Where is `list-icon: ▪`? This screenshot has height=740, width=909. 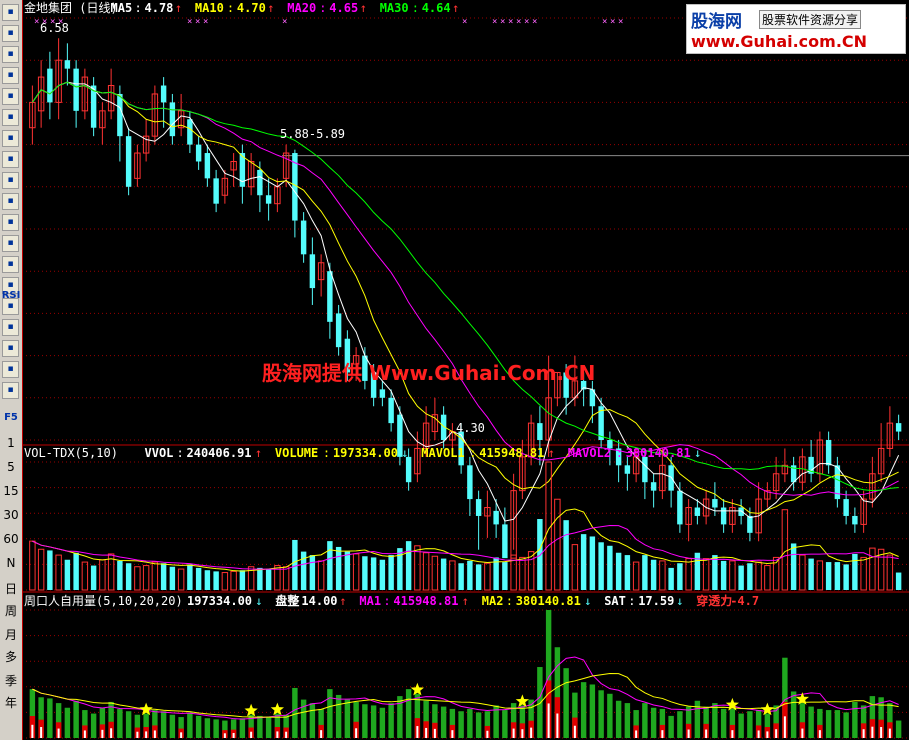
list-icon: ▪ is located at coordinates (10, 117).